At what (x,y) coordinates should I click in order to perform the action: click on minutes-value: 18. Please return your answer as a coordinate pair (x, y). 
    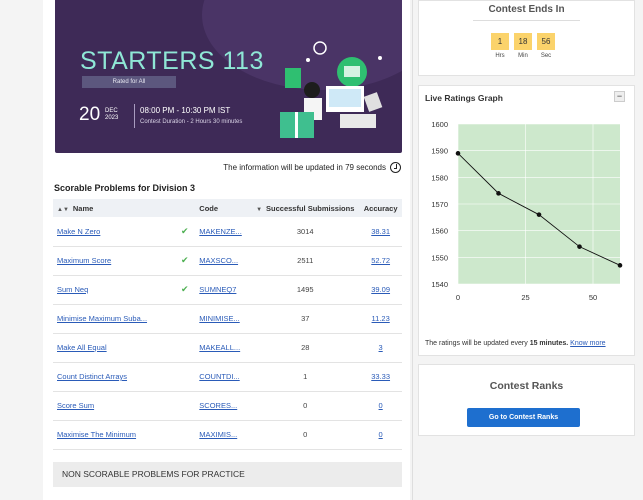
    Looking at the image, I should click on (523, 41).